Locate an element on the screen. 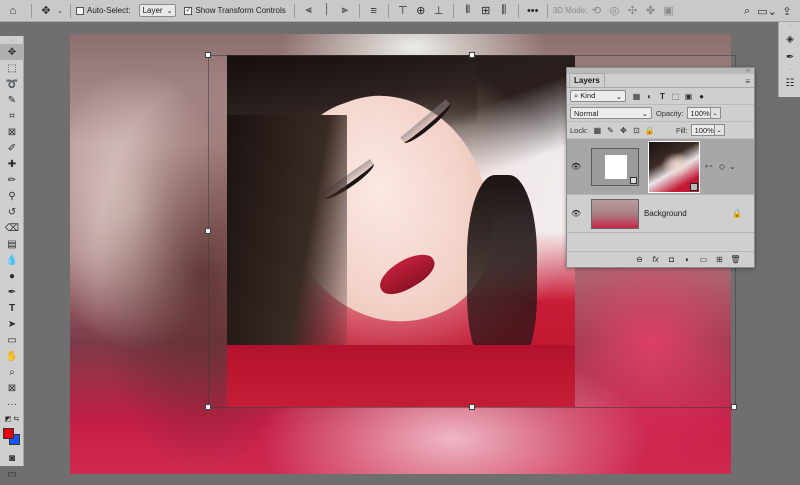  align-left-icon: ⫷ is located at coordinates (309, 11).